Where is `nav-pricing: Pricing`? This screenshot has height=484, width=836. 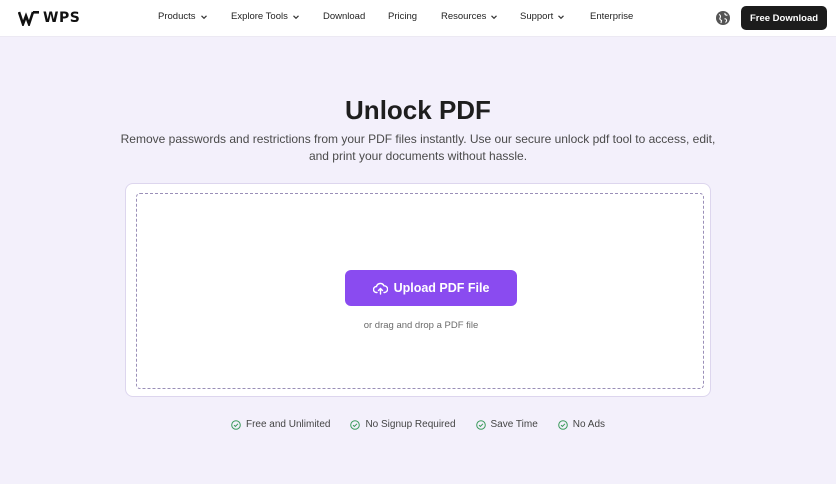
nav-pricing: Pricing is located at coordinates (402, 16).